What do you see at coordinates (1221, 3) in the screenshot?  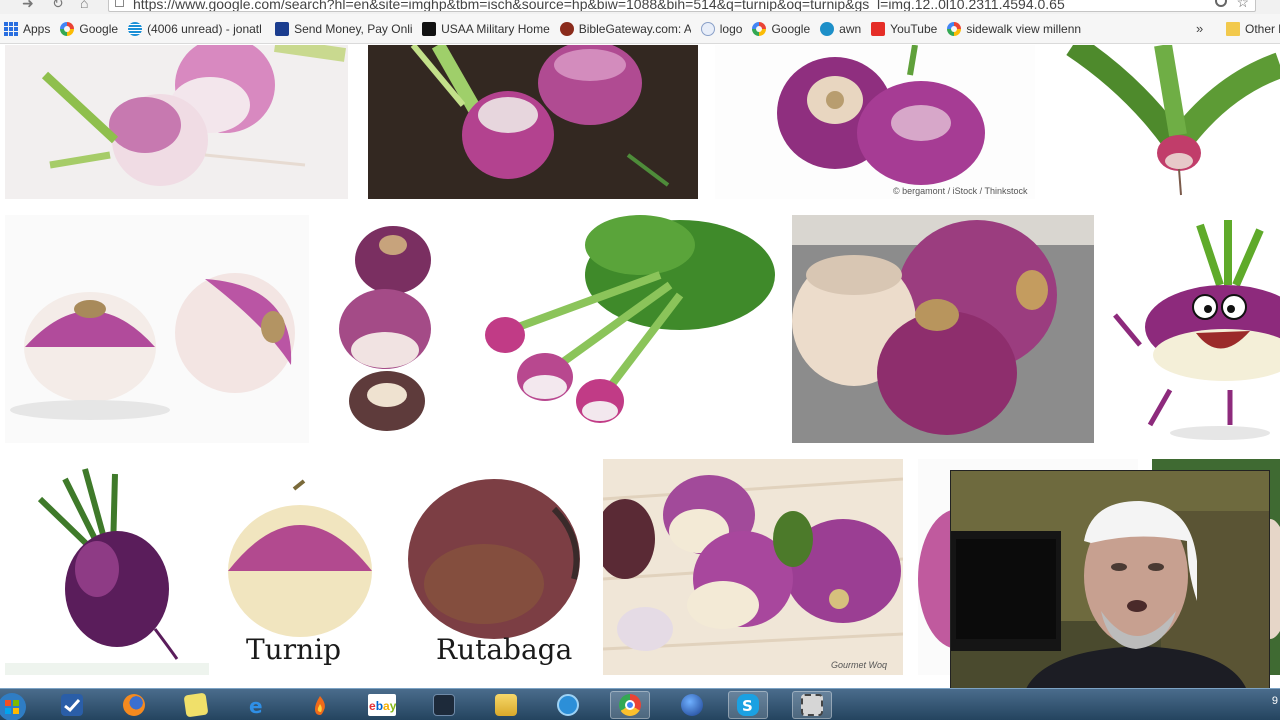 I see `search-icon` at bounding box center [1221, 3].